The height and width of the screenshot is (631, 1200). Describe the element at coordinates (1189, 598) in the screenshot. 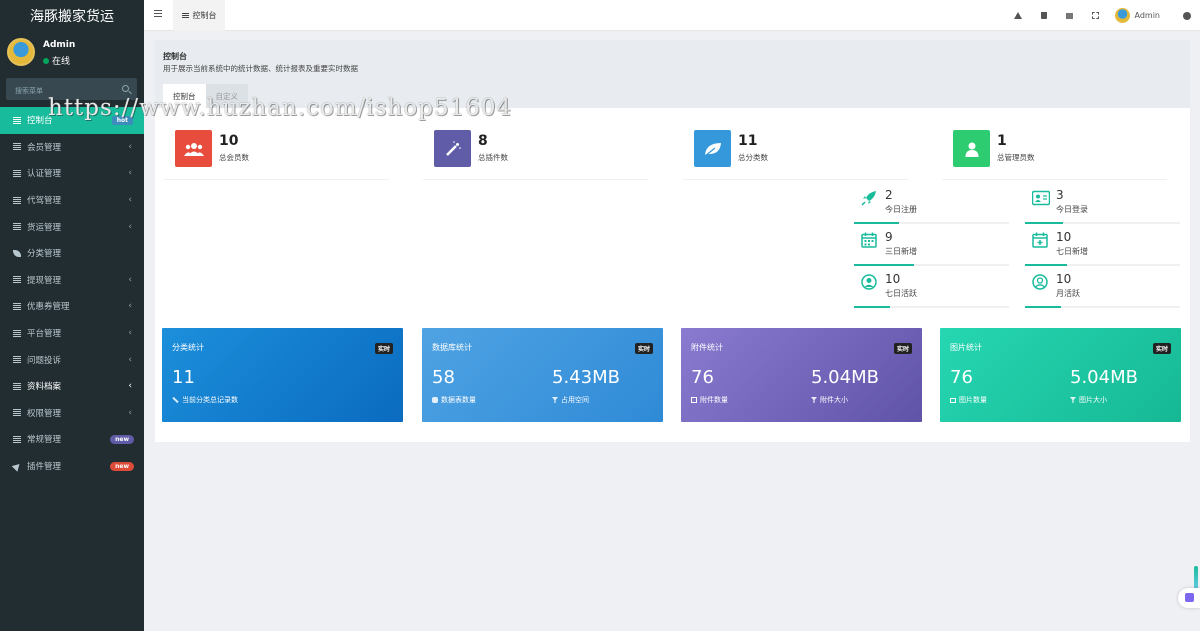

I see `floating-help-button` at that location.